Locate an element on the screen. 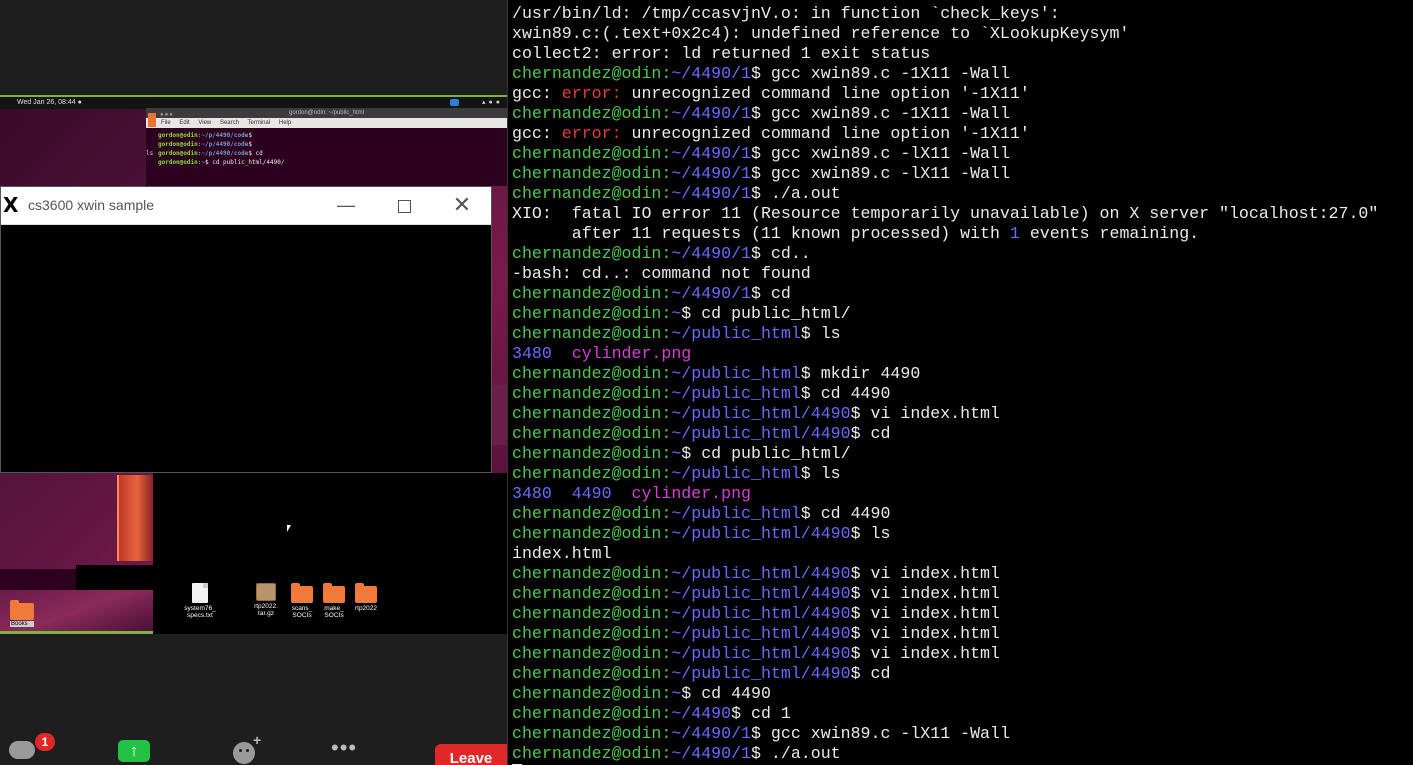  more-button: ••• is located at coordinates (344, 748).